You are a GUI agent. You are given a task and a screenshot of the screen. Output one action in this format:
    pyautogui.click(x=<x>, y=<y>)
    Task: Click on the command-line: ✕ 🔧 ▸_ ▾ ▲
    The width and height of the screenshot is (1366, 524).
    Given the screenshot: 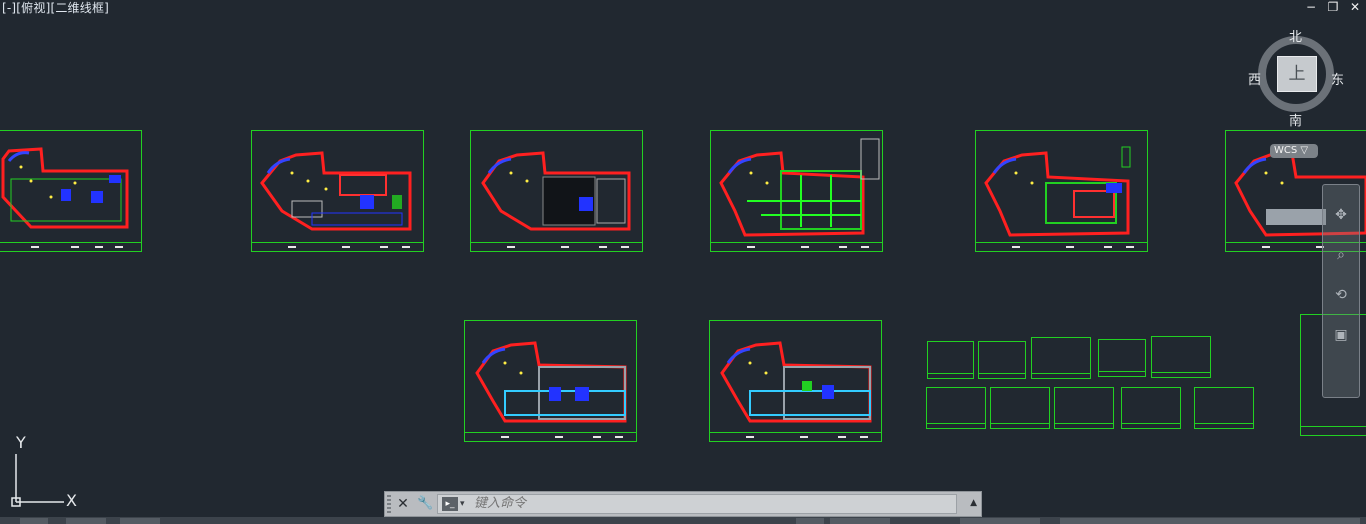 What is the action you would take?
    pyautogui.click(x=683, y=504)
    